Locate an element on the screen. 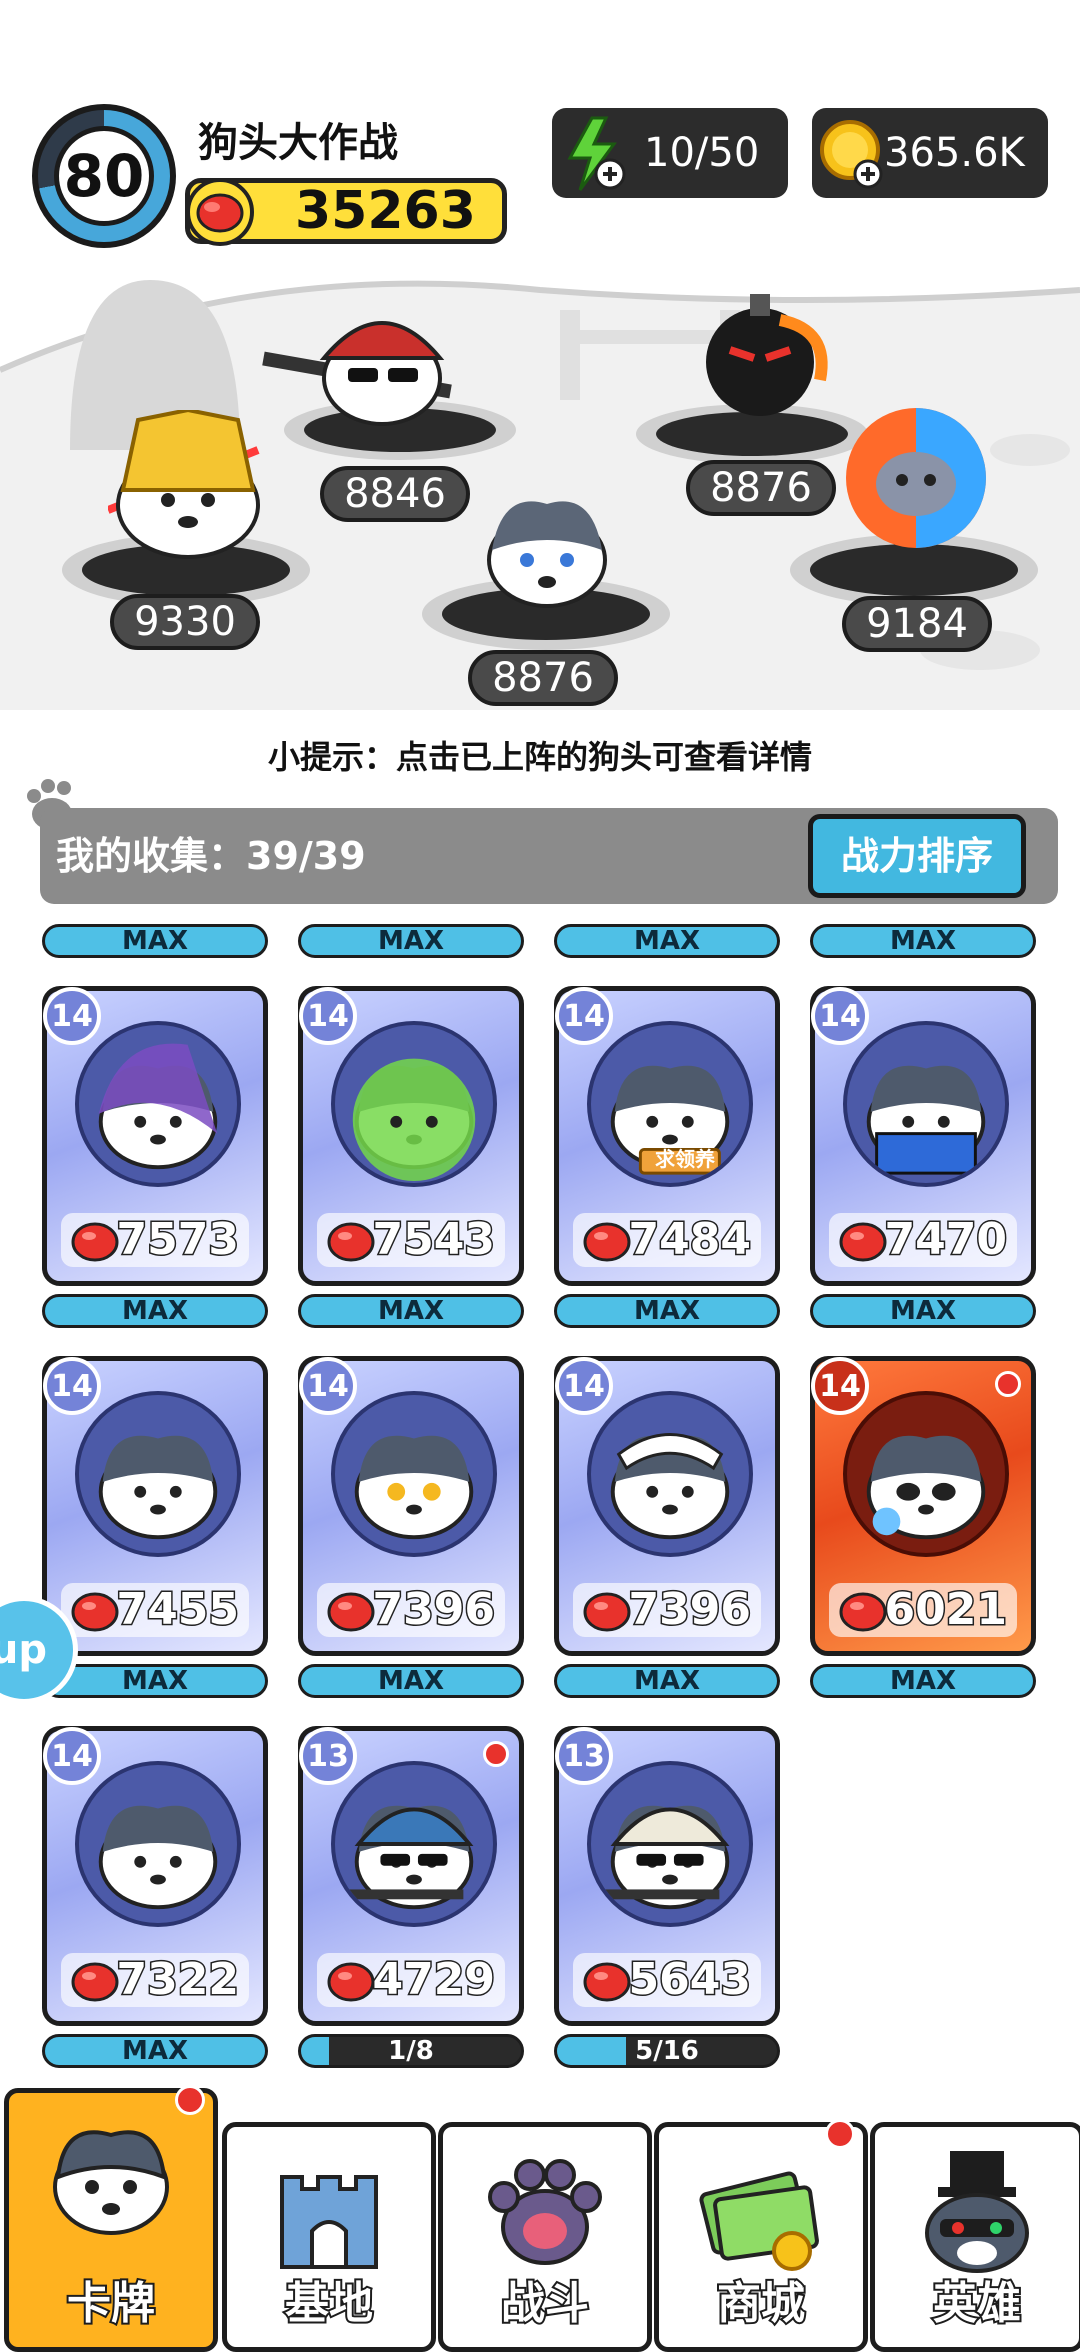 The width and height of the screenshot is (1080, 2352). card-power: 4729 is located at coordinates (411, 1980).